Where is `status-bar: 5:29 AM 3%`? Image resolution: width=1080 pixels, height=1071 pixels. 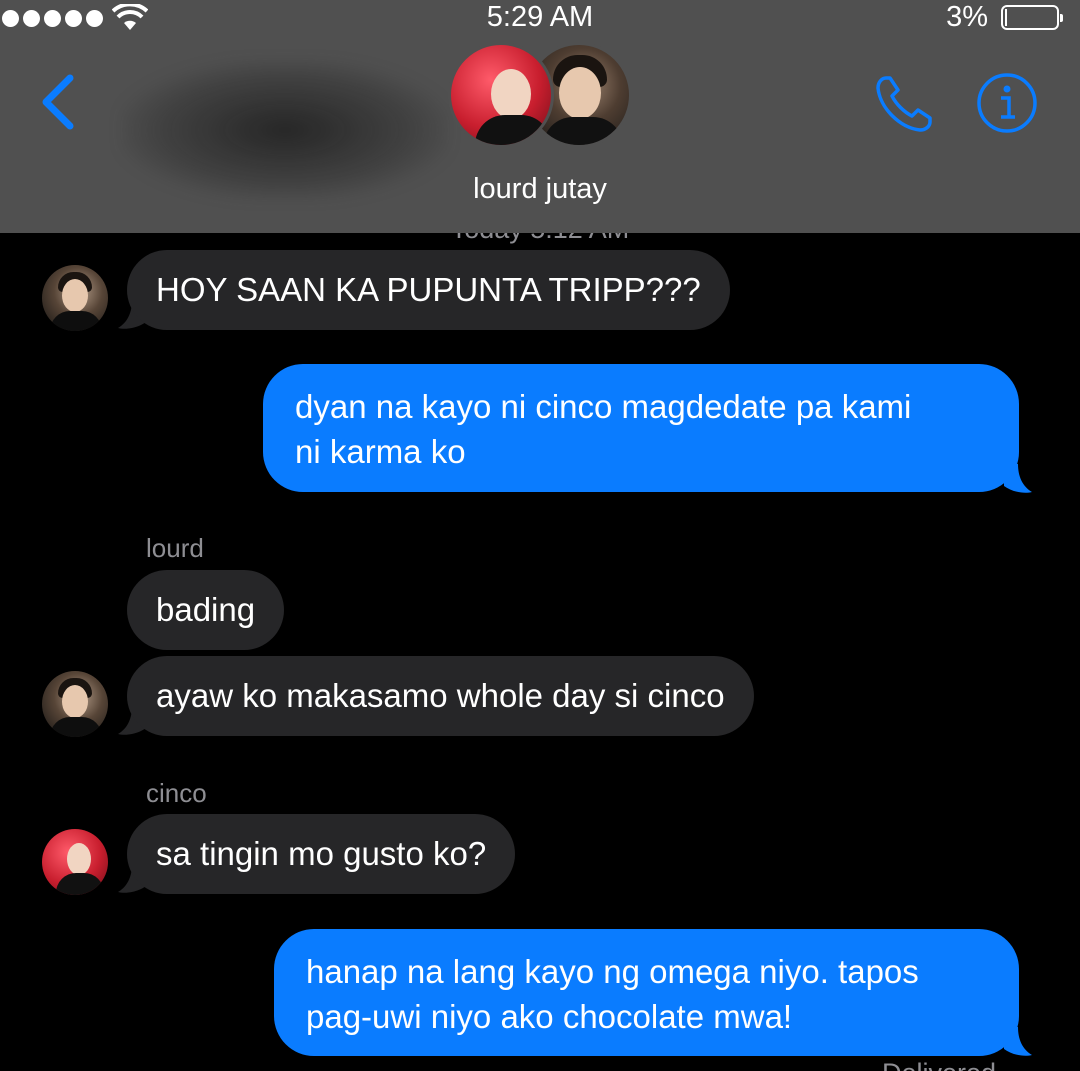 status-bar: 5:29 AM 3% is located at coordinates (540, 18).